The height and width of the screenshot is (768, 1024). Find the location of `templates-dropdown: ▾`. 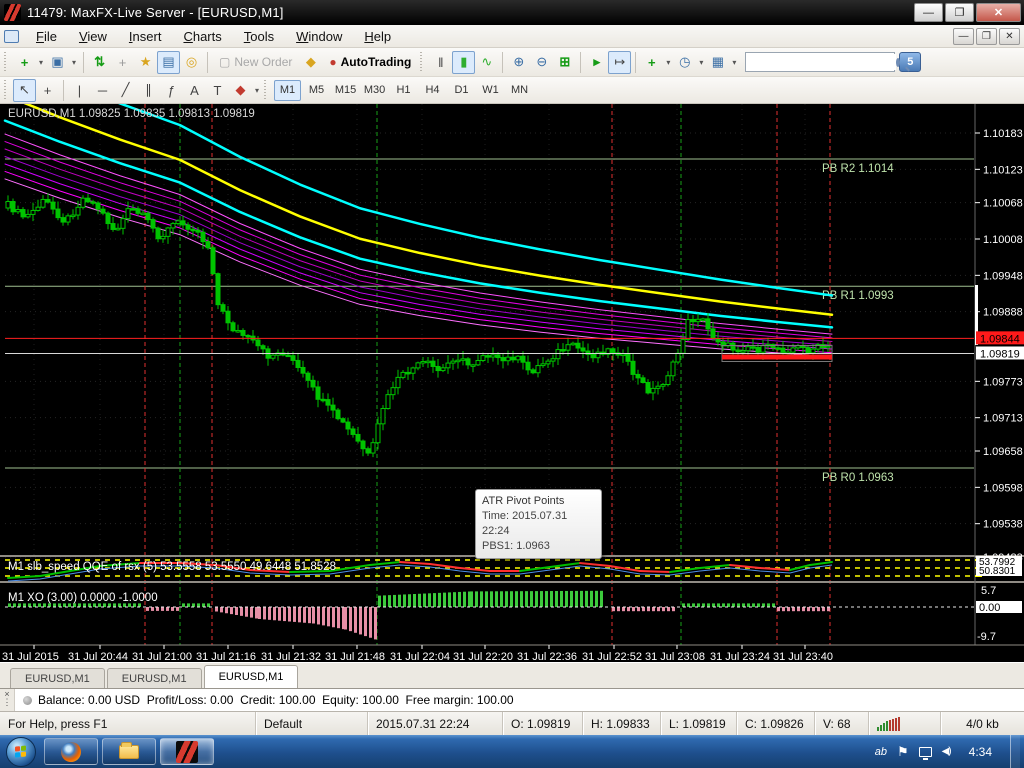

templates-dropdown: ▾ is located at coordinates (734, 62).